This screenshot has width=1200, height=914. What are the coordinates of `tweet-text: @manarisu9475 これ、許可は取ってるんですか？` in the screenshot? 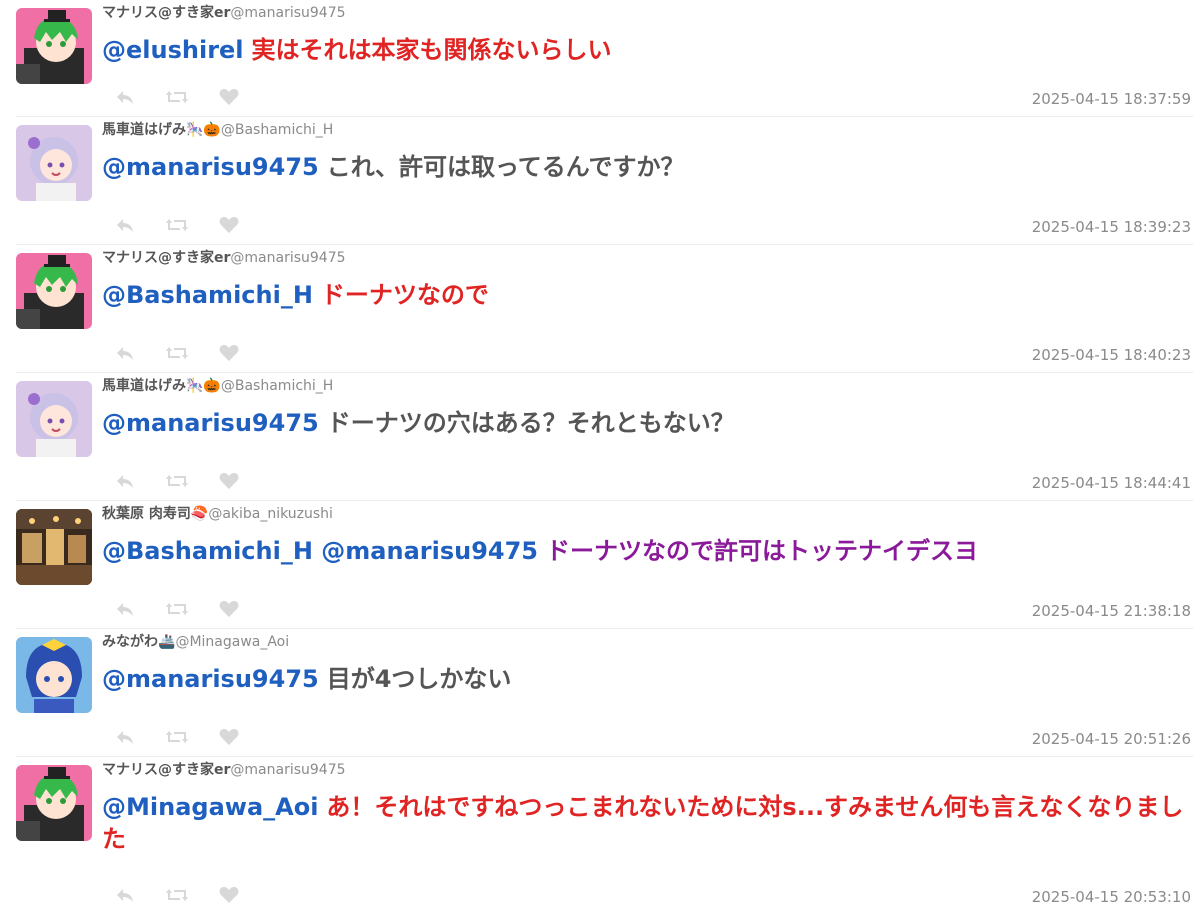 It's located at (647, 167).